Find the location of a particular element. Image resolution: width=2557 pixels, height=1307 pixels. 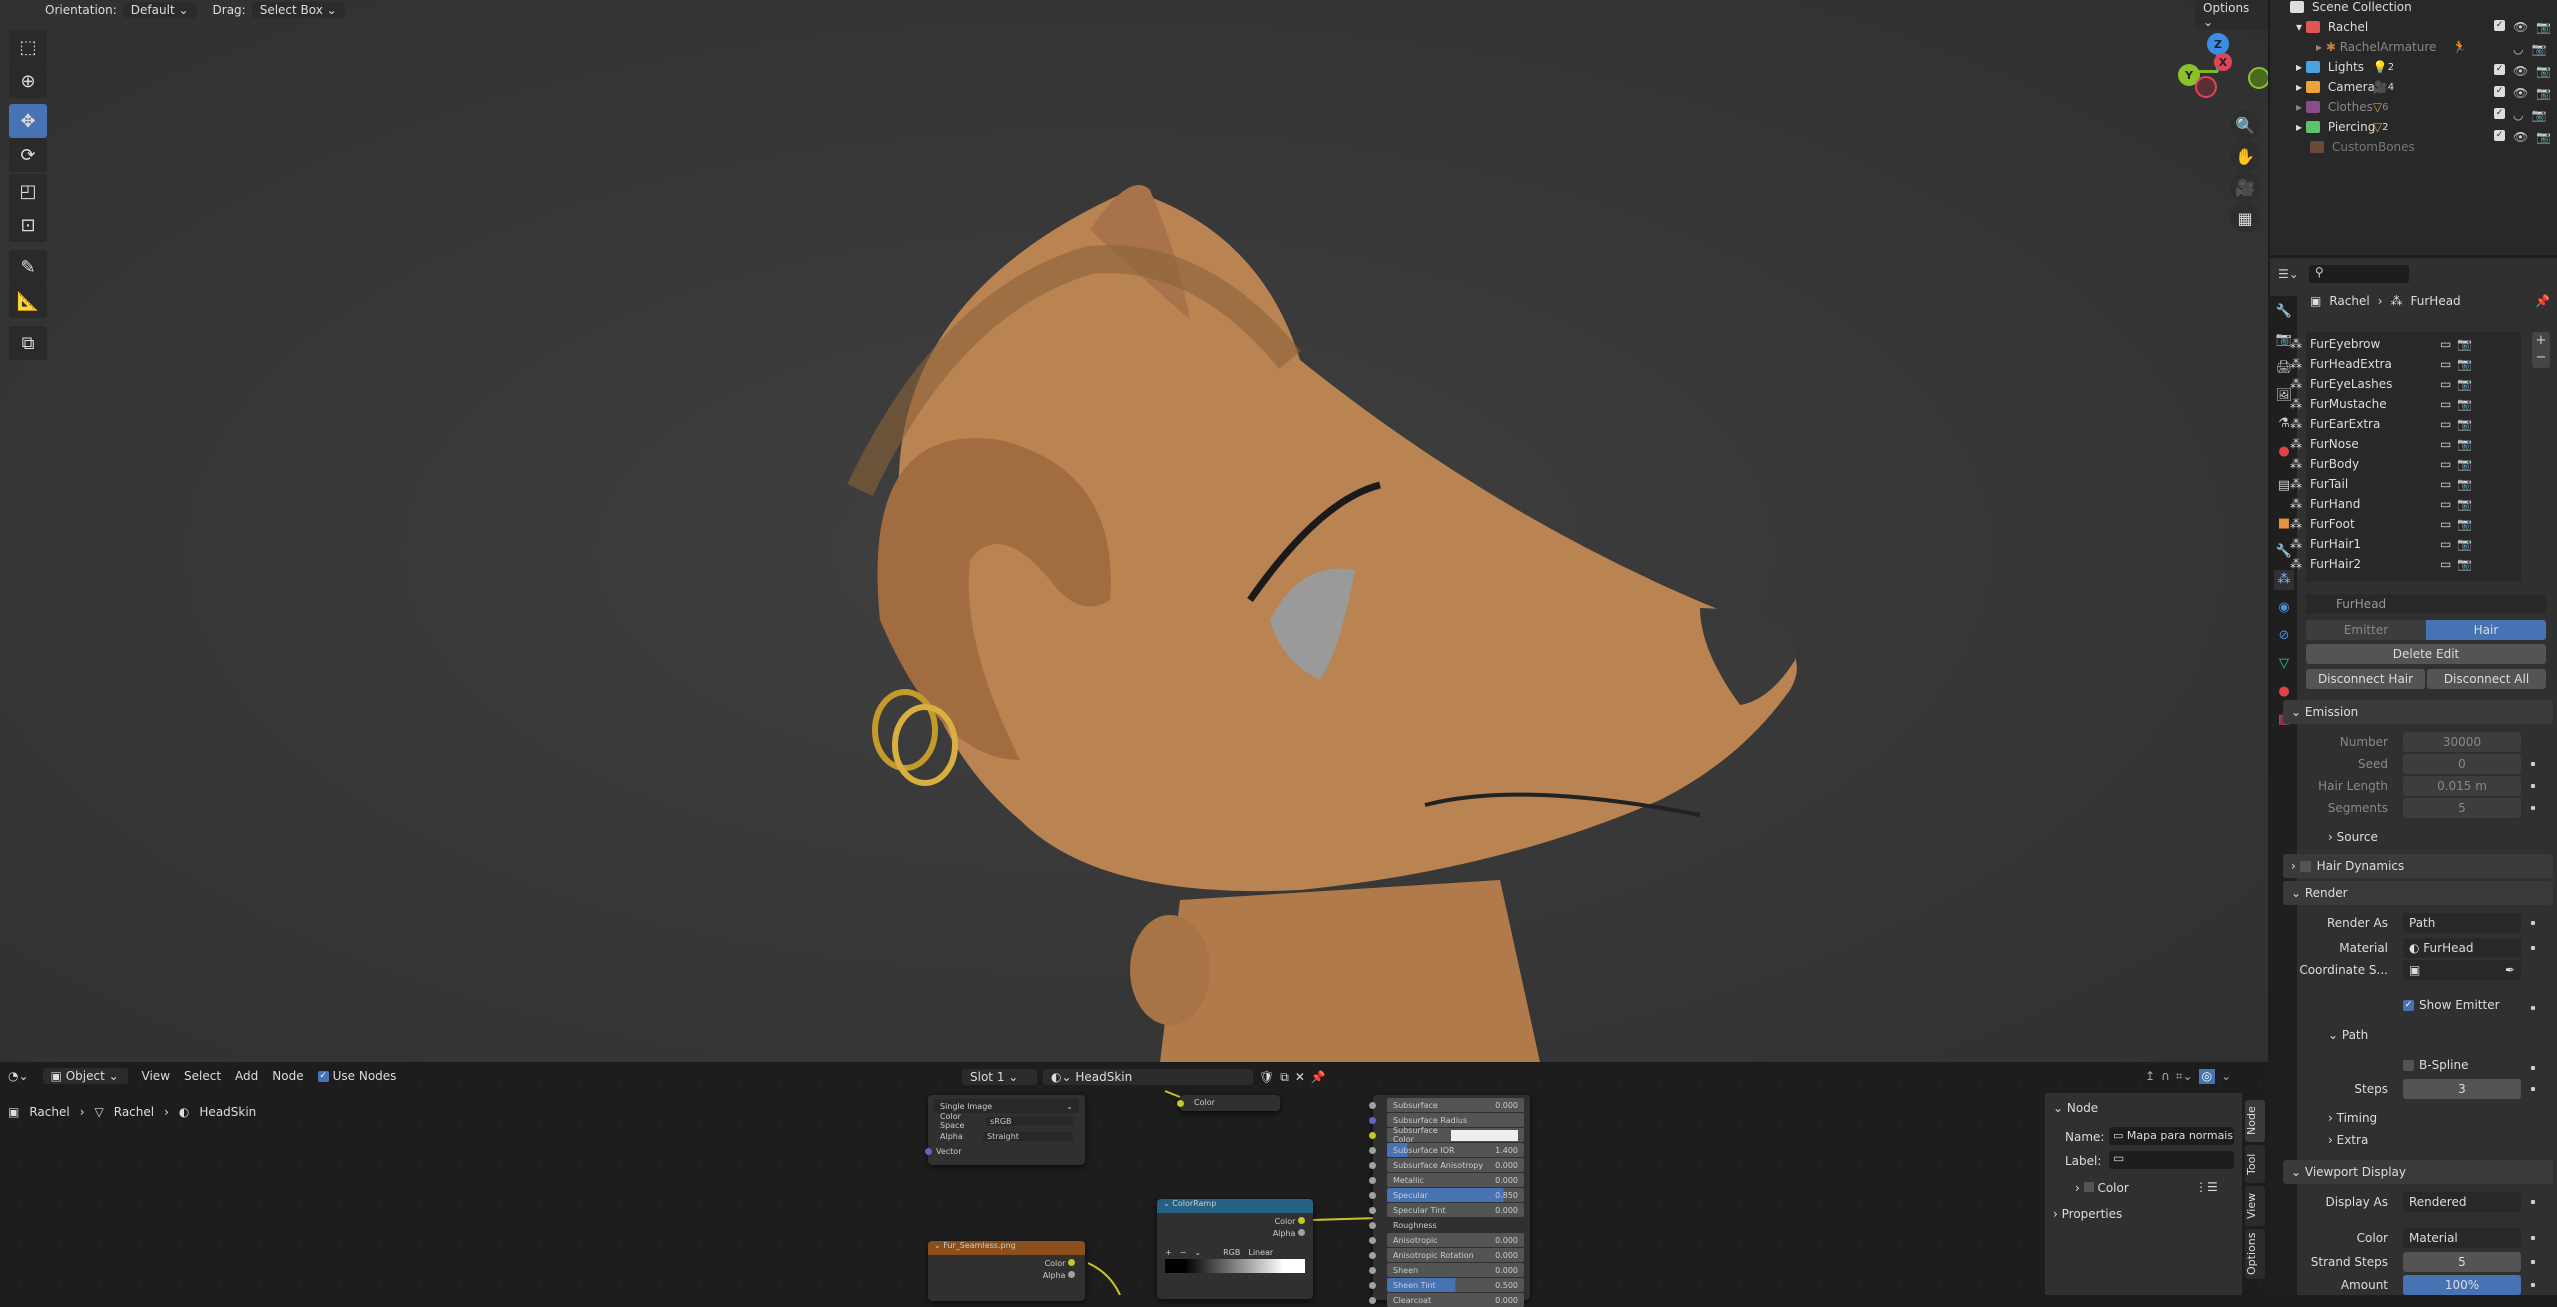

transform-tool-icon: ⊡ is located at coordinates (28, 225).